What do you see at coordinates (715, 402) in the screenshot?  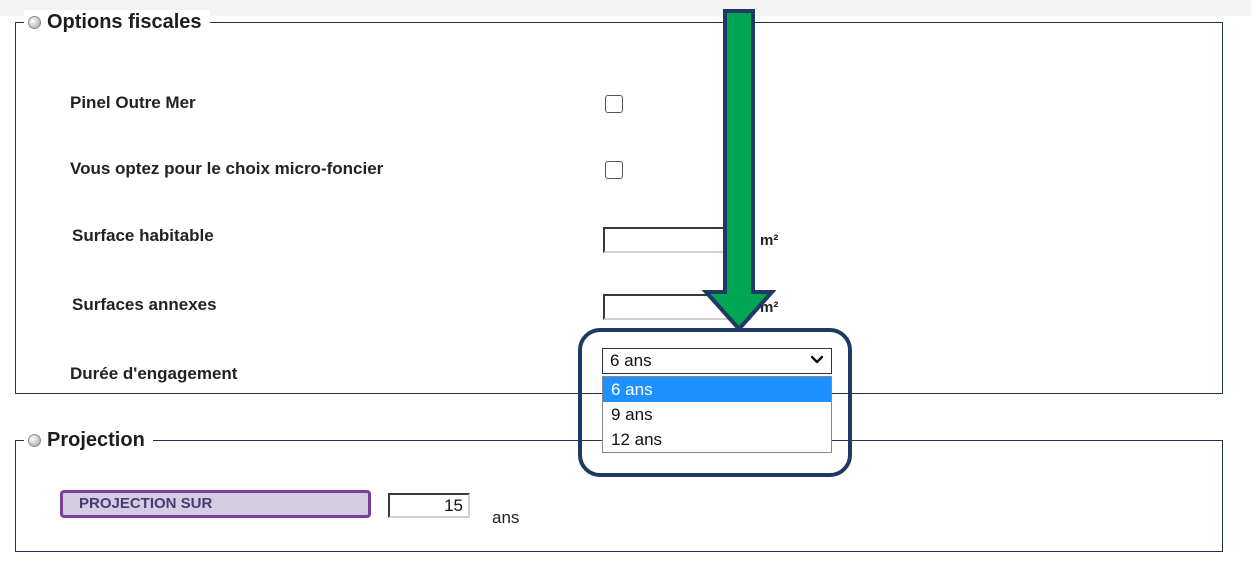 I see `dropdown-highlight-frame` at bounding box center [715, 402].